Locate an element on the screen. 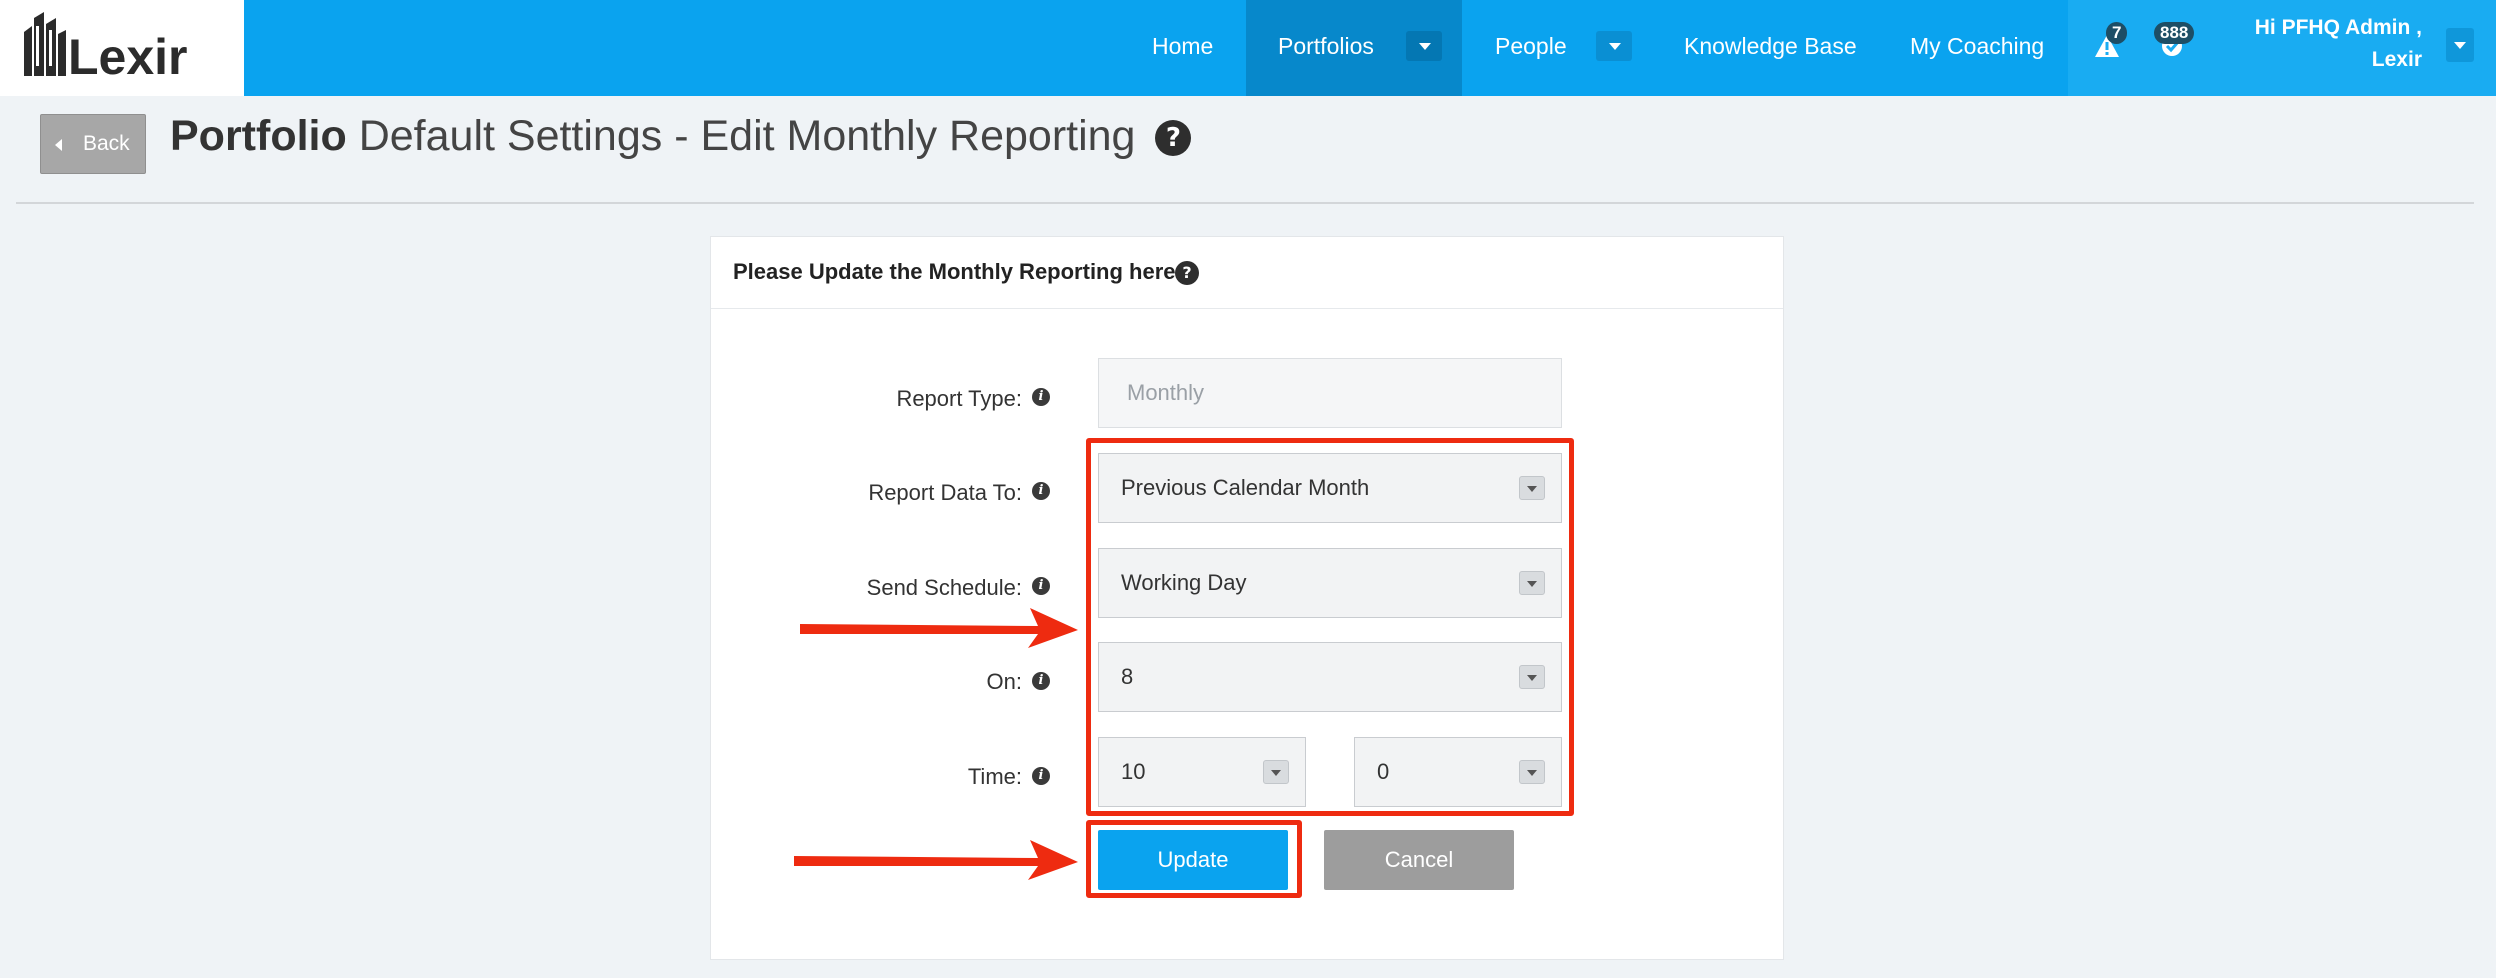 The height and width of the screenshot is (978, 2496). tasks-count-badge: 888 is located at coordinates (2174, 33).